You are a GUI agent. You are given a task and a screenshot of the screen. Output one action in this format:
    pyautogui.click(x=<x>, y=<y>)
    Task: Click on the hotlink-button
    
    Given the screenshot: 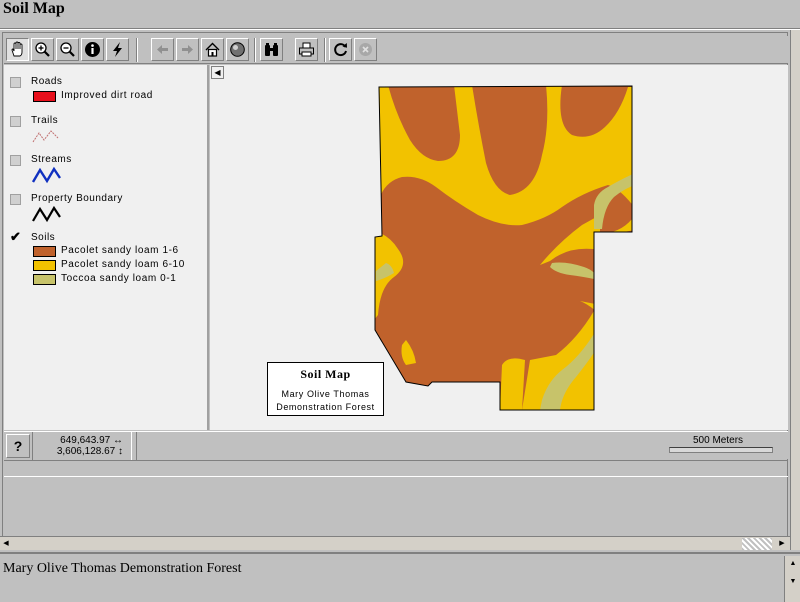 What is the action you would take?
    pyautogui.click(x=117, y=49)
    